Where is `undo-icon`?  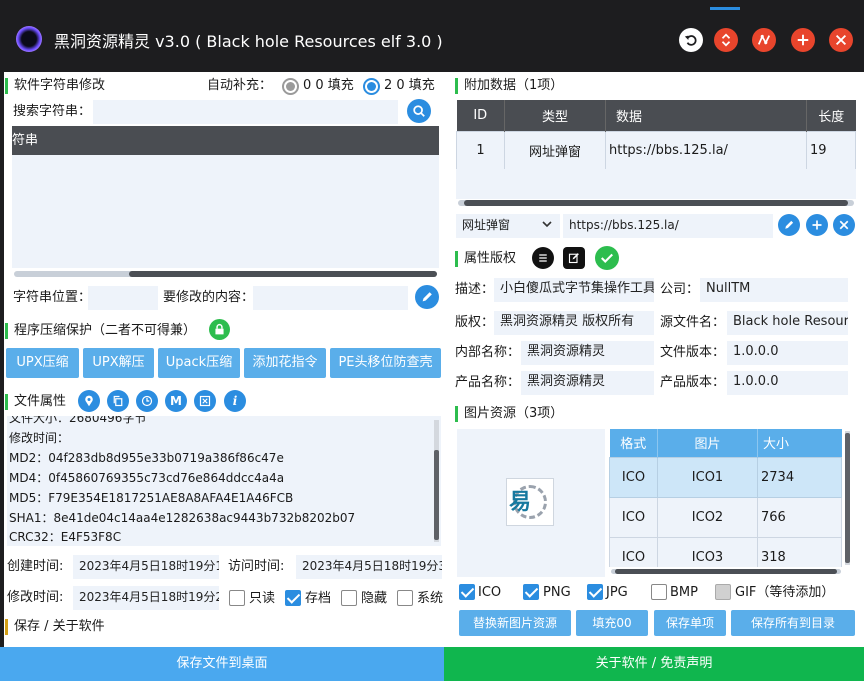 undo-icon is located at coordinates (691, 40).